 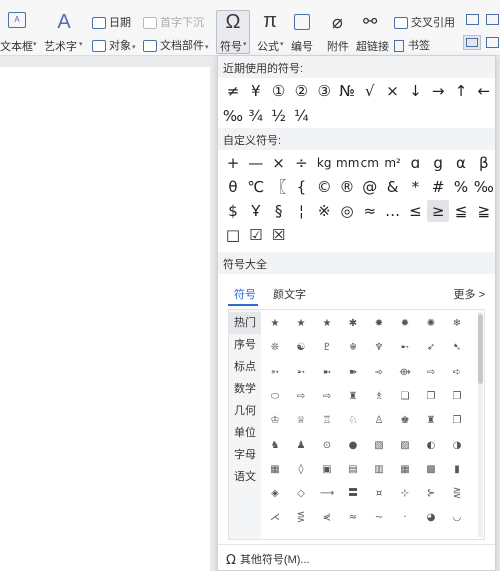 I want to click on category-item: 标点, so click(x=245, y=367).